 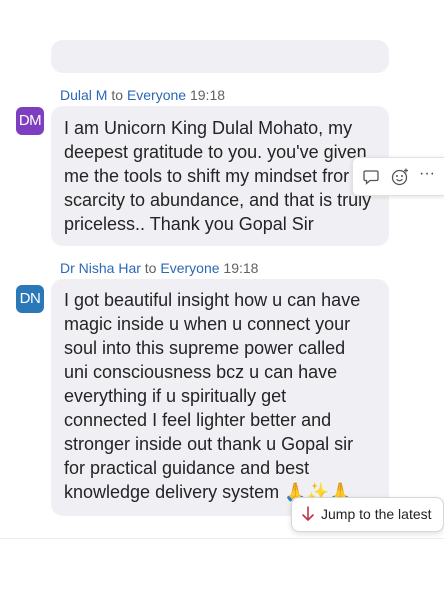 I want to click on jump-to-latest-label: Jump to the latest, so click(x=376, y=514).